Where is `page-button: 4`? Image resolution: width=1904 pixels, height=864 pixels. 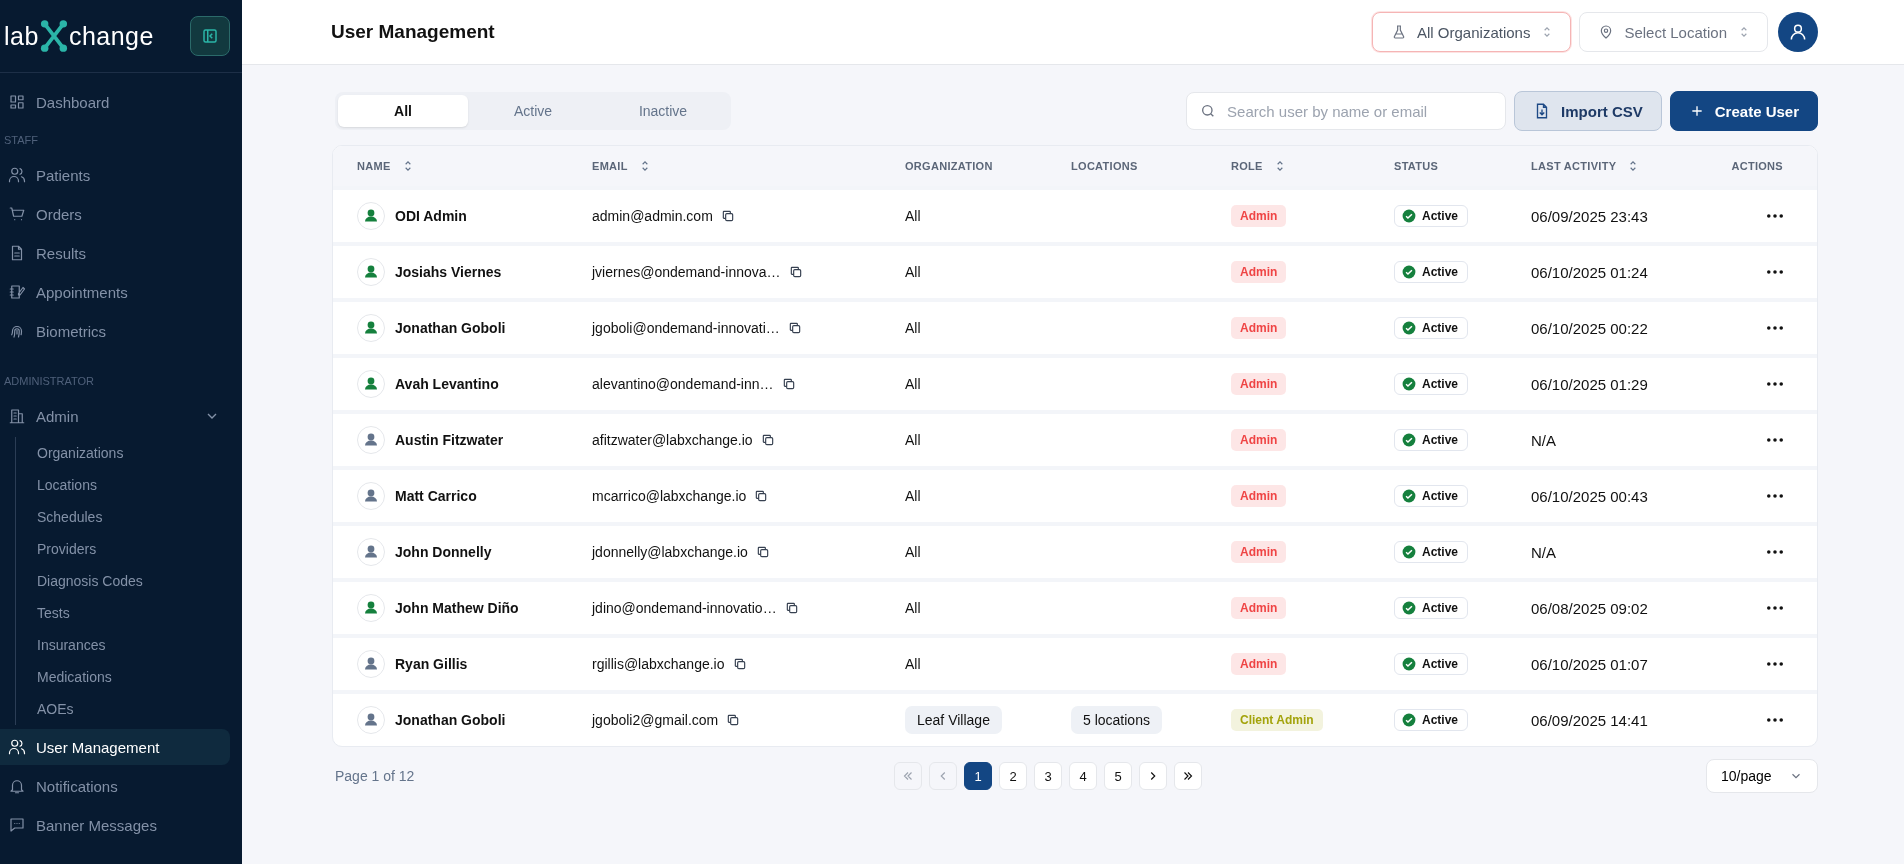 page-button: 4 is located at coordinates (1083, 776).